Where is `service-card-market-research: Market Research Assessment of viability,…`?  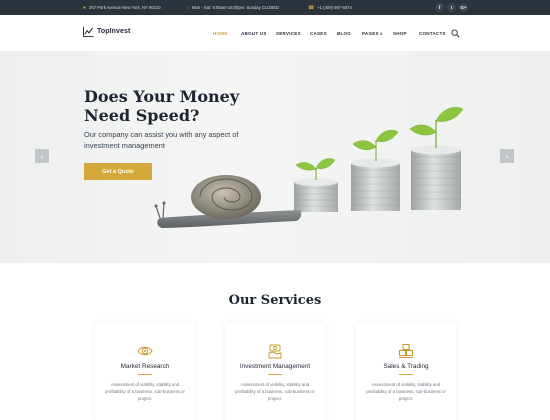 service-card-market-research: Market Research Assessment of viability,… is located at coordinates (145, 371).